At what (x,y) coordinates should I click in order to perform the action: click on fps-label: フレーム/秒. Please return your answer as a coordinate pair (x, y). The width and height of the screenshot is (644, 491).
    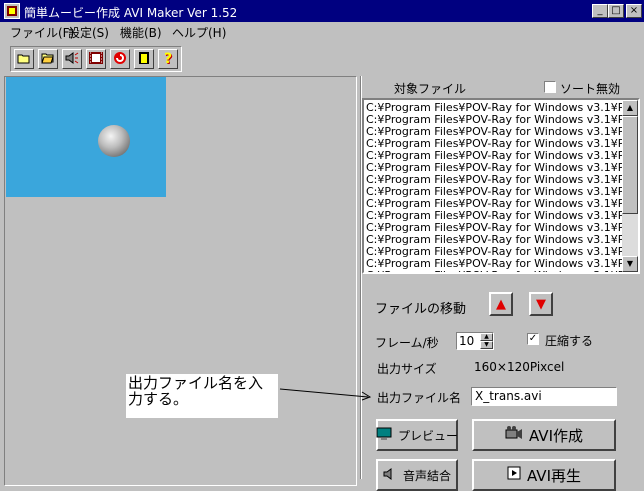
    Looking at the image, I should click on (407, 343).